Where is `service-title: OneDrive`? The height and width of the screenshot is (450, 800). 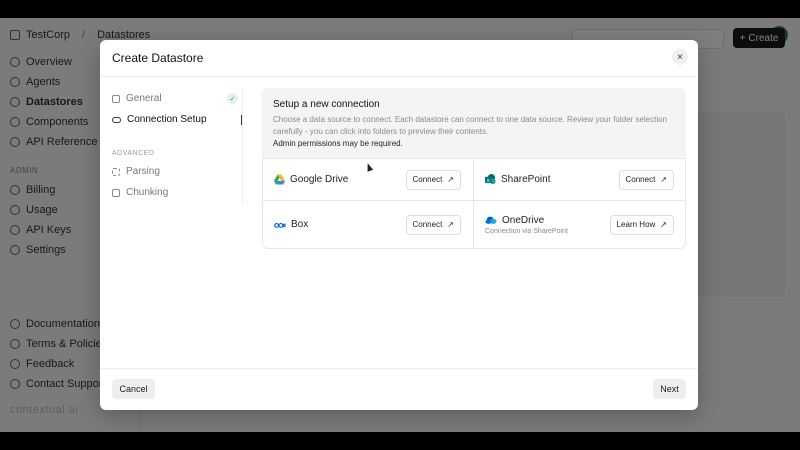 service-title: OneDrive is located at coordinates (526, 220).